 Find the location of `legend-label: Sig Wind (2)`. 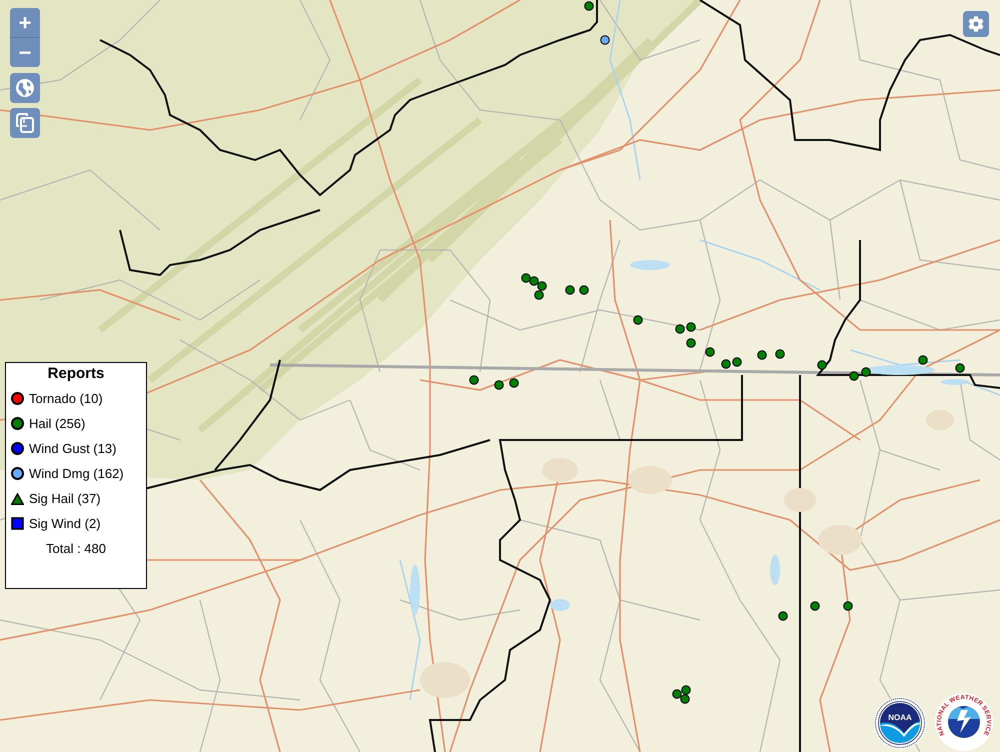

legend-label: Sig Wind (2) is located at coordinates (65, 523).